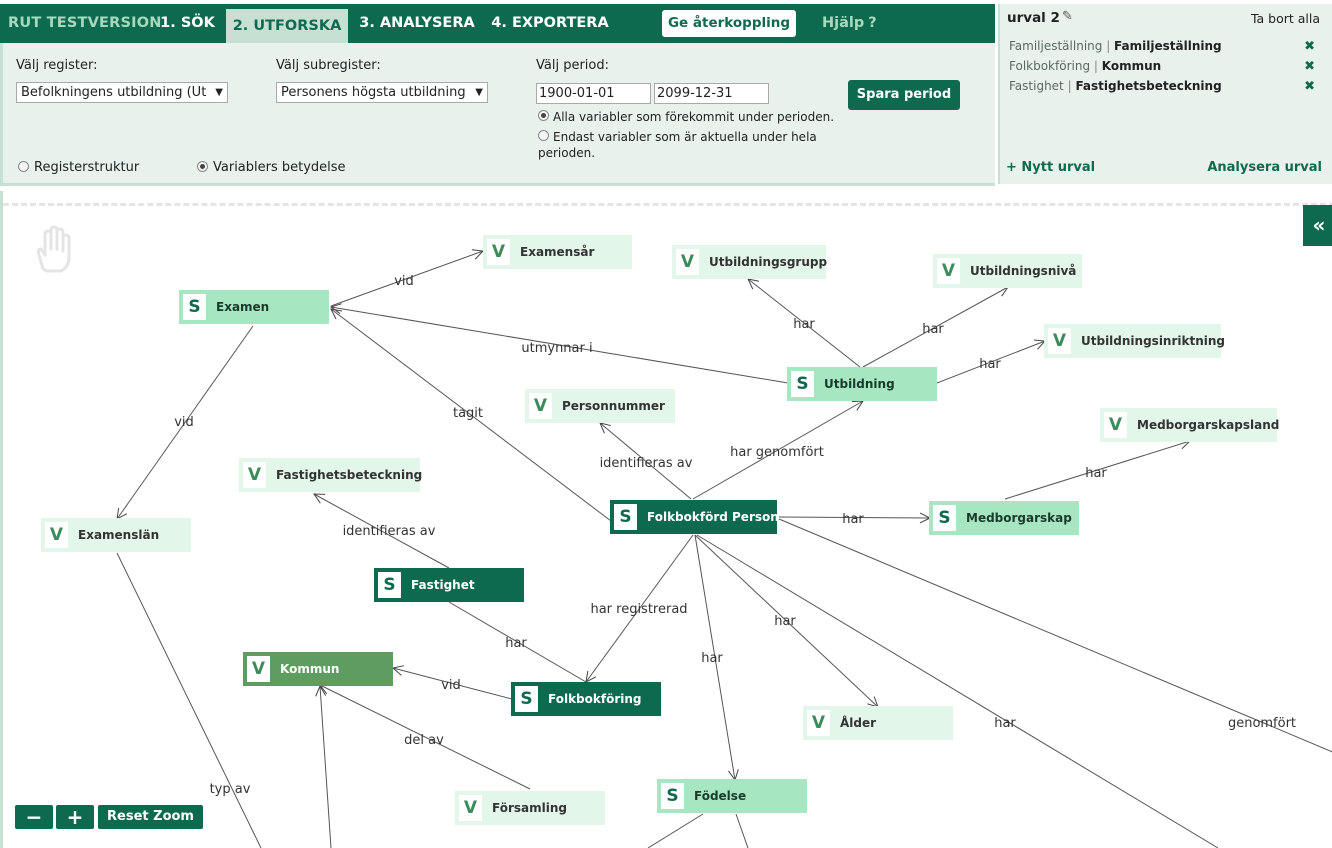 The image size is (1332, 848). What do you see at coordinates (443, 585) in the screenshot?
I see `node-label: Fastighet` at bounding box center [443, 585].